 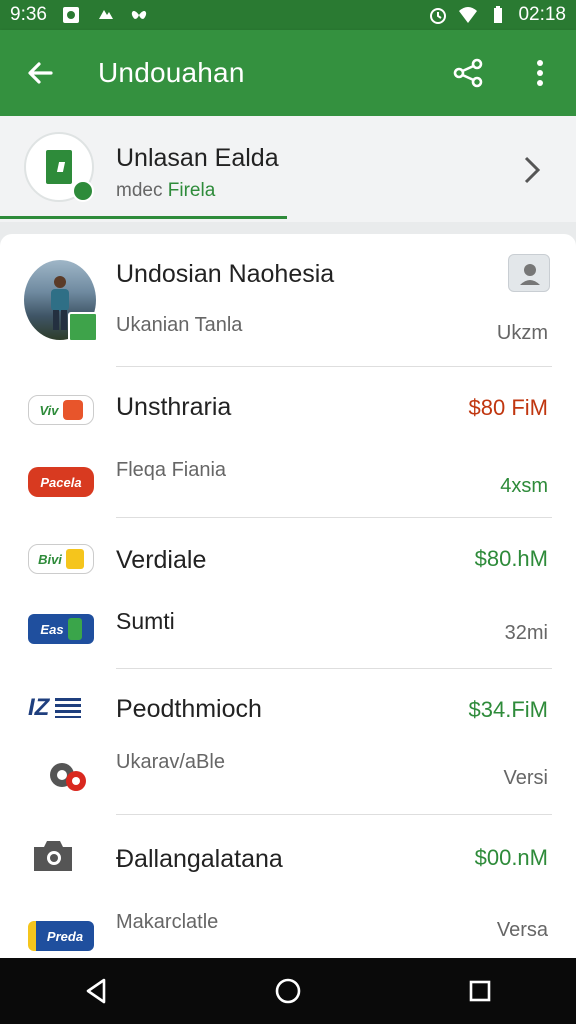 What do you see at coordinates (68, 777) in the screenshot?
I see `settings-badge-icon` at bounding box center [68, 777].